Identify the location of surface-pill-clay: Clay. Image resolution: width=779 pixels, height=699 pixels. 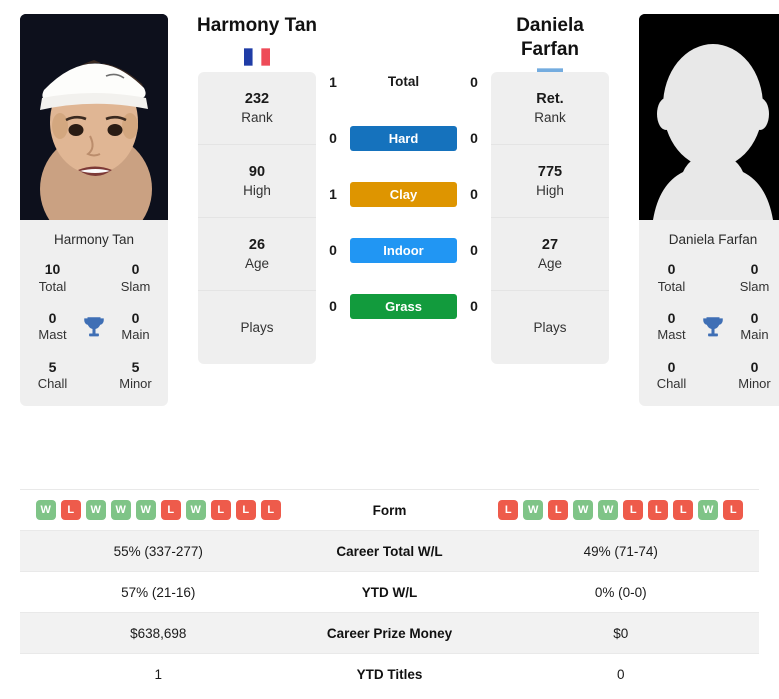
(403, 194).